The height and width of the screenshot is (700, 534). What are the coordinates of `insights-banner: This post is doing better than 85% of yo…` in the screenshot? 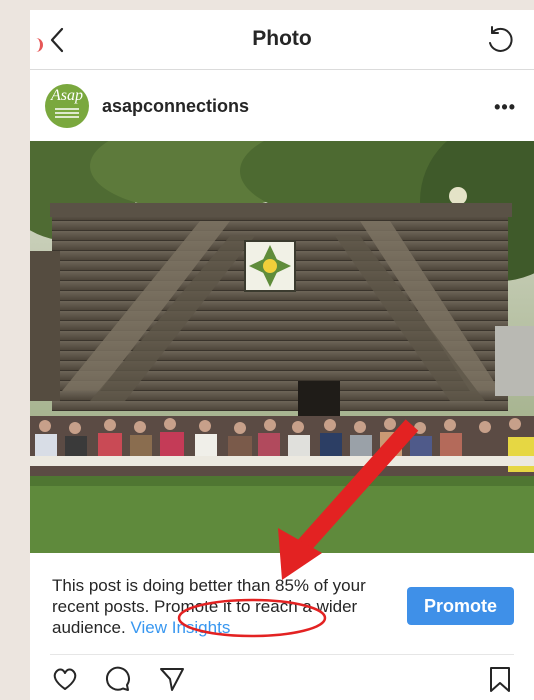 It's located at (282, 603).